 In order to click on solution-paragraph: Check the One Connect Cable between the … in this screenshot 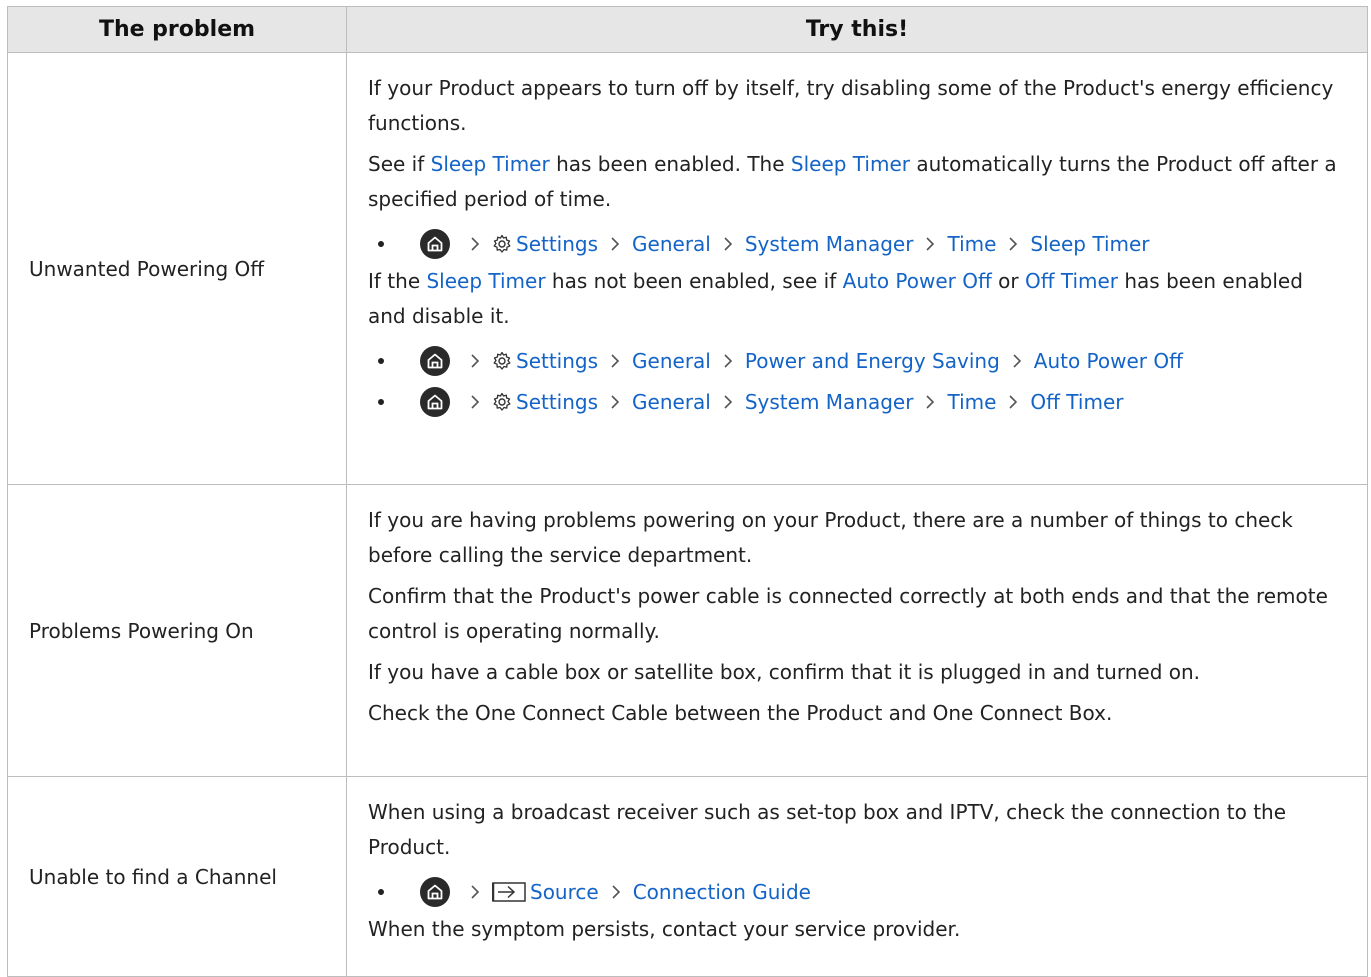, I will do `click(740, 713)`.